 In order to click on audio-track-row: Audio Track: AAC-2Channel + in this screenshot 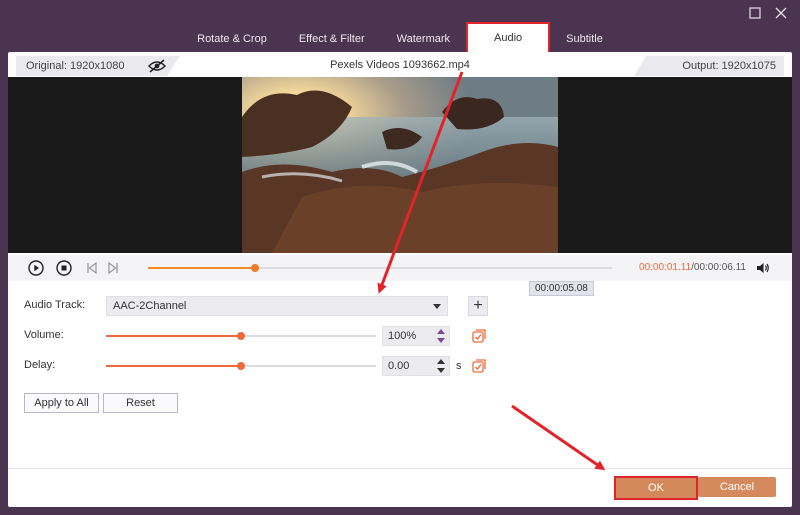, I will do `click(404, 306)`.